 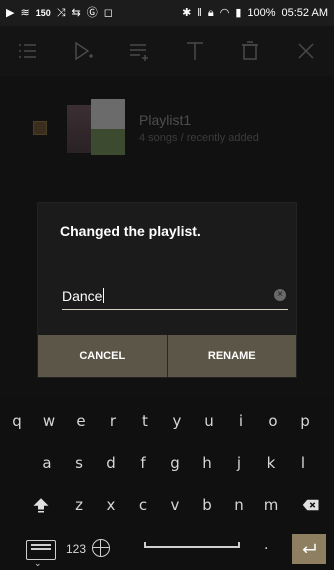 I want to click on key-z: z, so click(x=79, y=505).